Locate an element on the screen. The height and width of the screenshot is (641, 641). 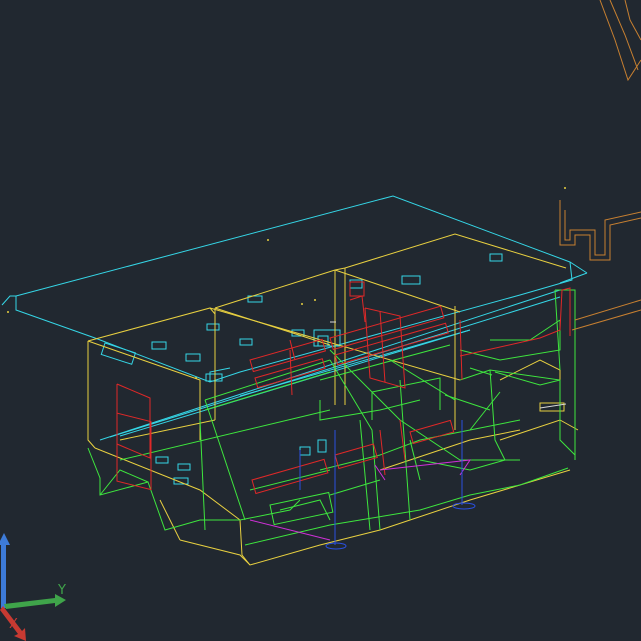
external-structure-orange is located at coordinates (600, 165).